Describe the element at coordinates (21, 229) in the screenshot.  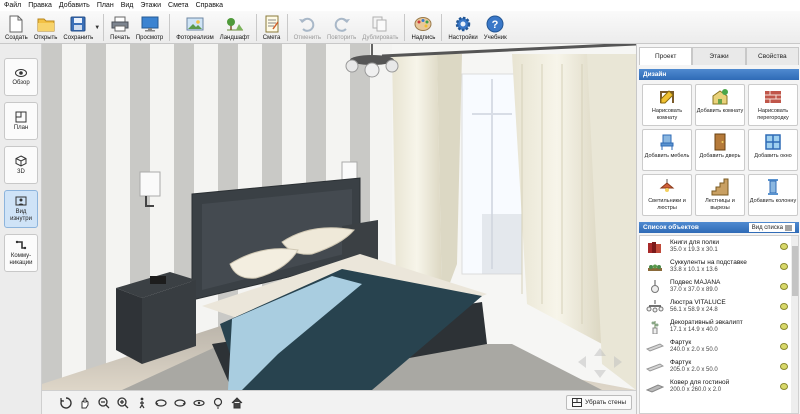
I see `left-sidebar: Обзор План 3D Вид изнутри Комму-никации` at that location.